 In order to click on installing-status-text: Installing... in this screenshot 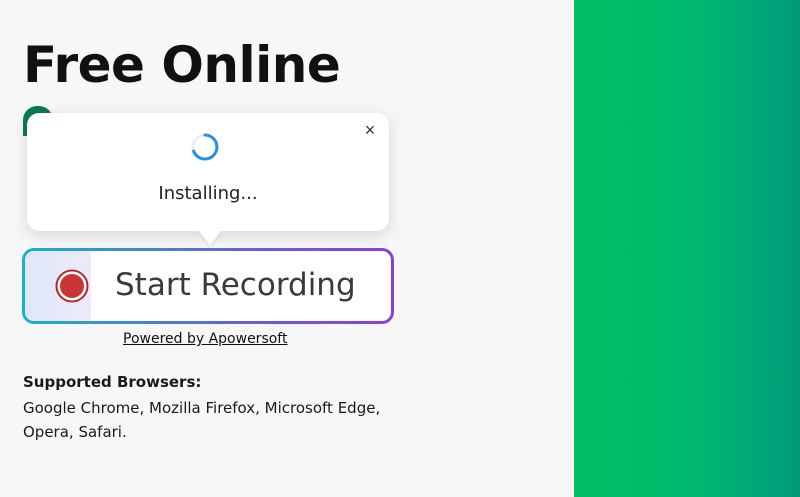, I will do `click(208, 193)`.